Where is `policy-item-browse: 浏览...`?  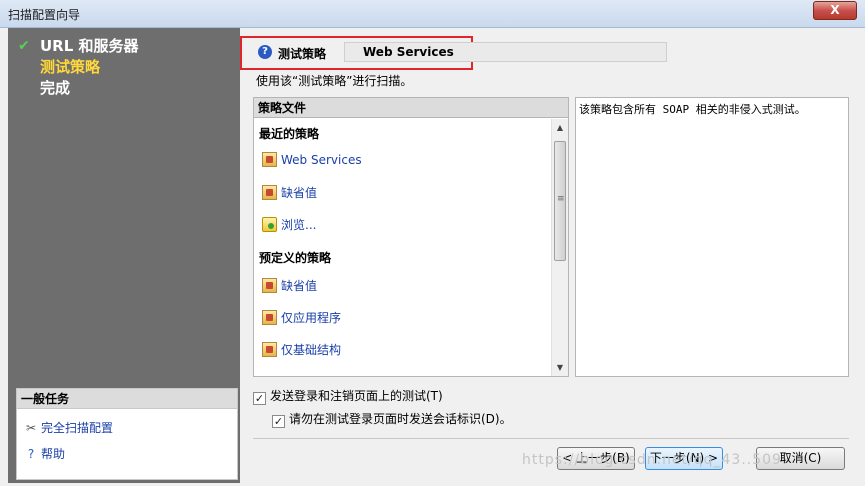
policy-item-browse: 浏览... is located at coordinates (289, 224).